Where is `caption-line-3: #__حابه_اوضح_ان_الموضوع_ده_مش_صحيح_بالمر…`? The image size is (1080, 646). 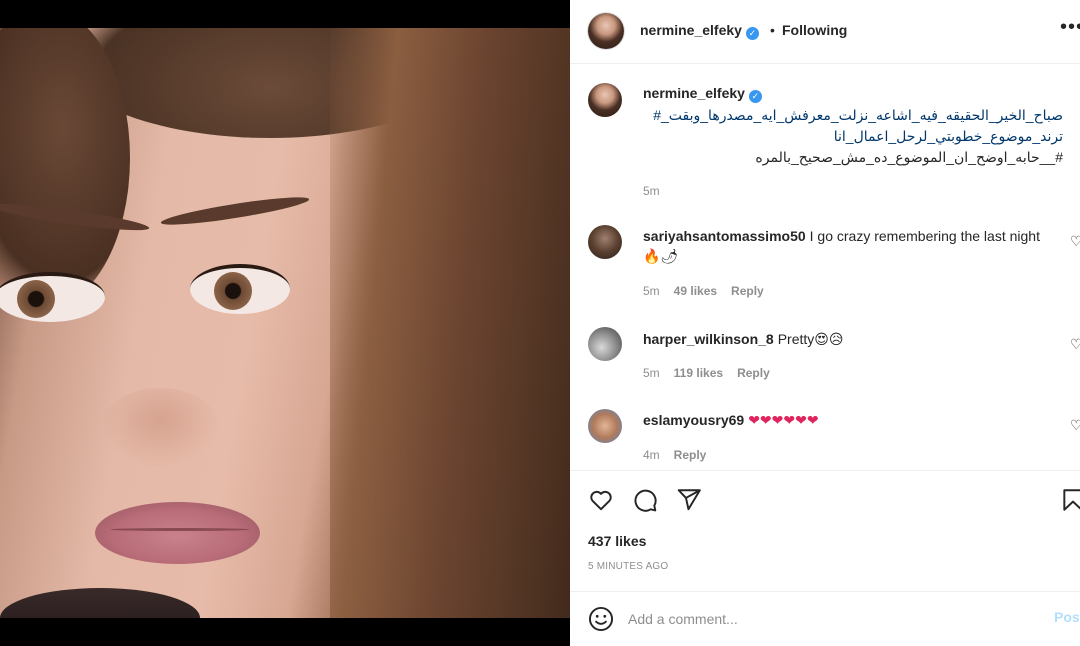 caption-line-3: #__حابه_اوضح_ان_الموضوع_ده_مش_صحيح_بالمر… is located at coordinates (909, 157).